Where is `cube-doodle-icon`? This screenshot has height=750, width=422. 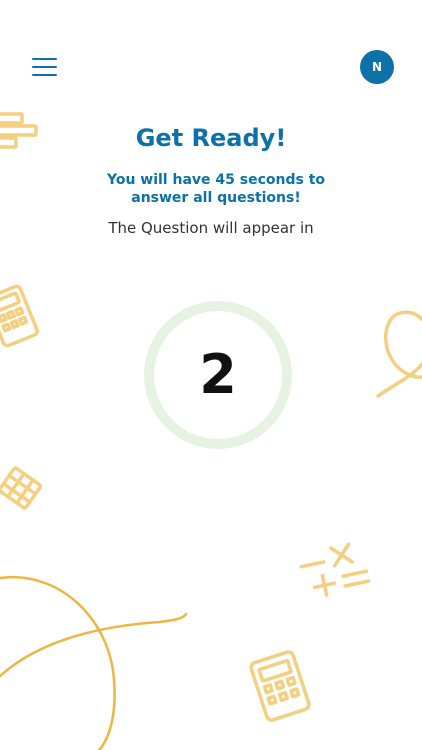
cube-doodle-icon is located at coordinates (21, 488).